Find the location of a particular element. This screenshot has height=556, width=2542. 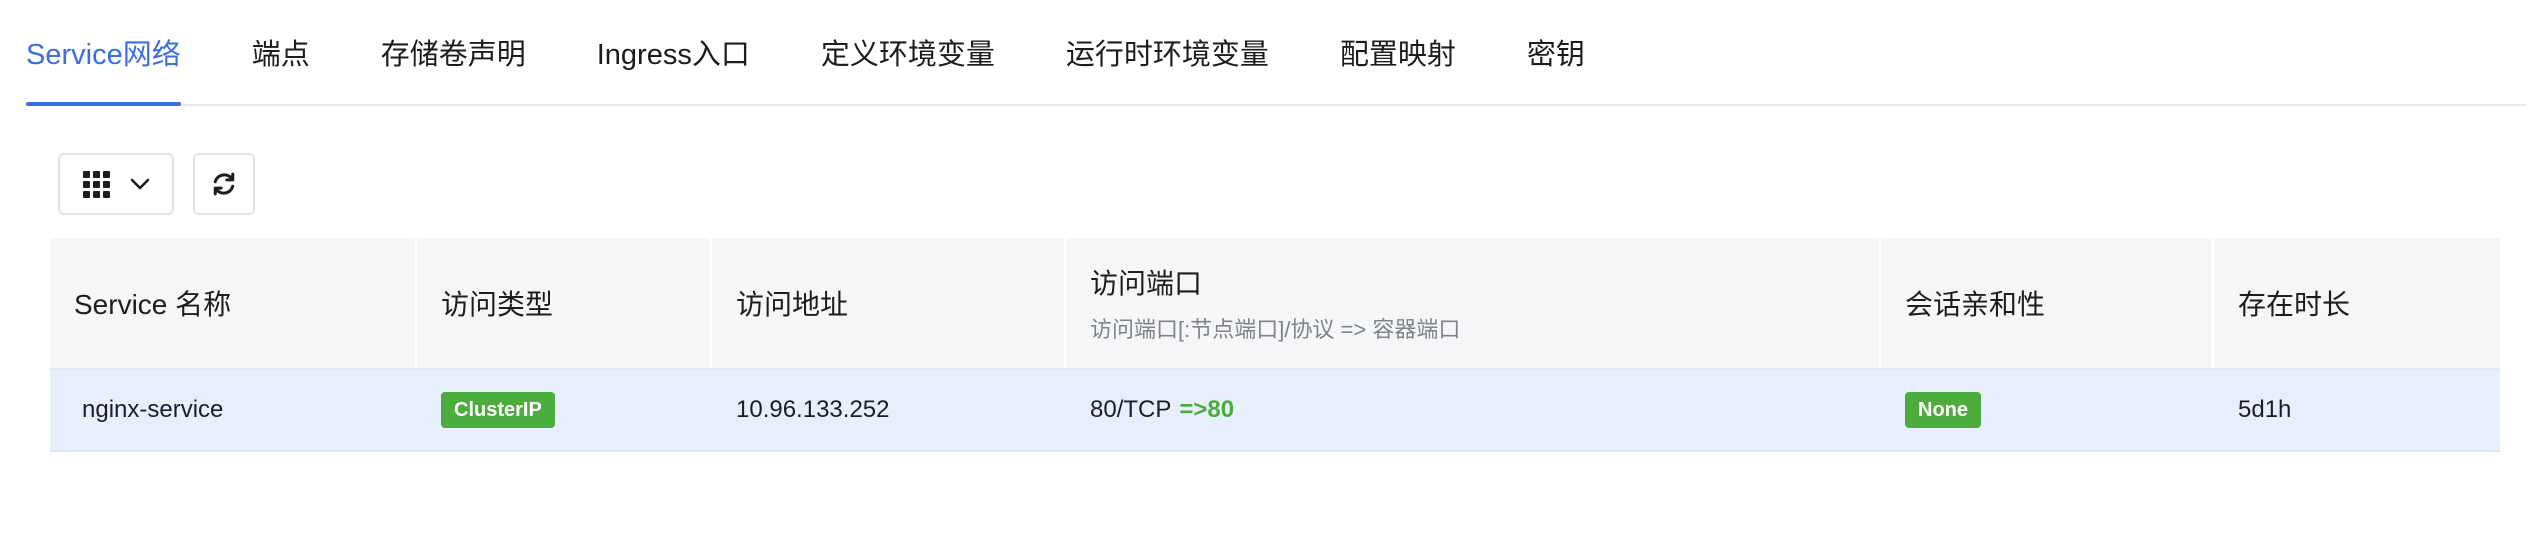

header-age: 存在时长 is located at coordinates (2294, 304).